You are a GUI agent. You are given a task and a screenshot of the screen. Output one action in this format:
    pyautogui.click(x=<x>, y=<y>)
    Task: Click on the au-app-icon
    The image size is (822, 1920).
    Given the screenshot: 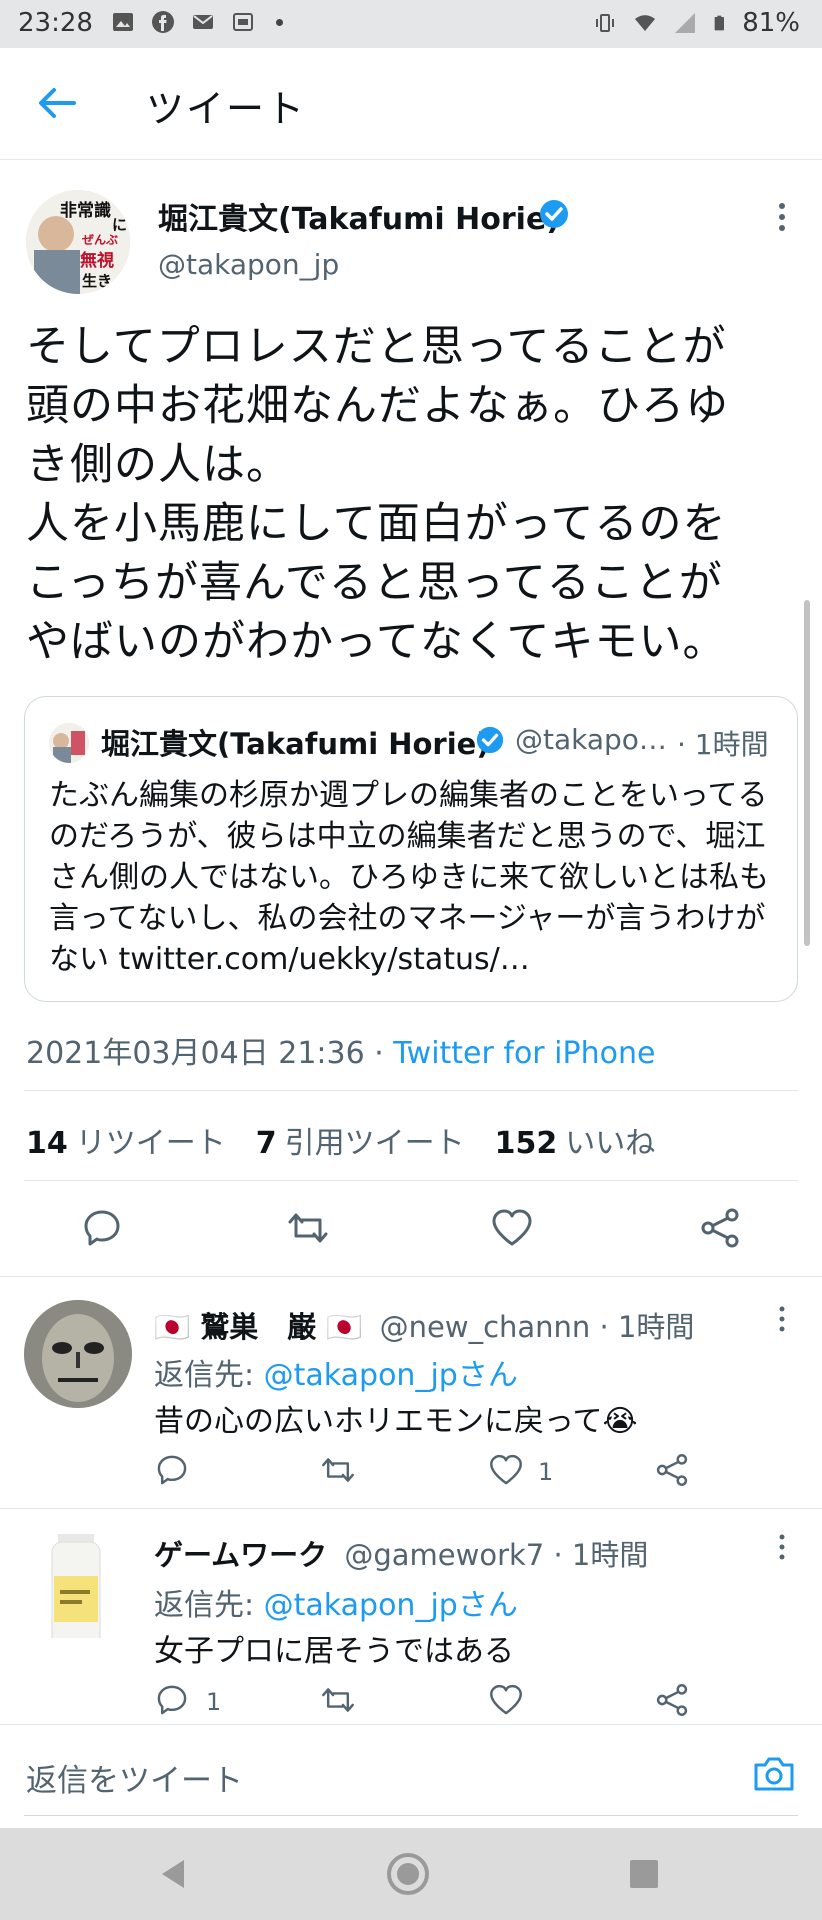 What is the action you would take?
    pyautogui.click(x=243, y=22)
    